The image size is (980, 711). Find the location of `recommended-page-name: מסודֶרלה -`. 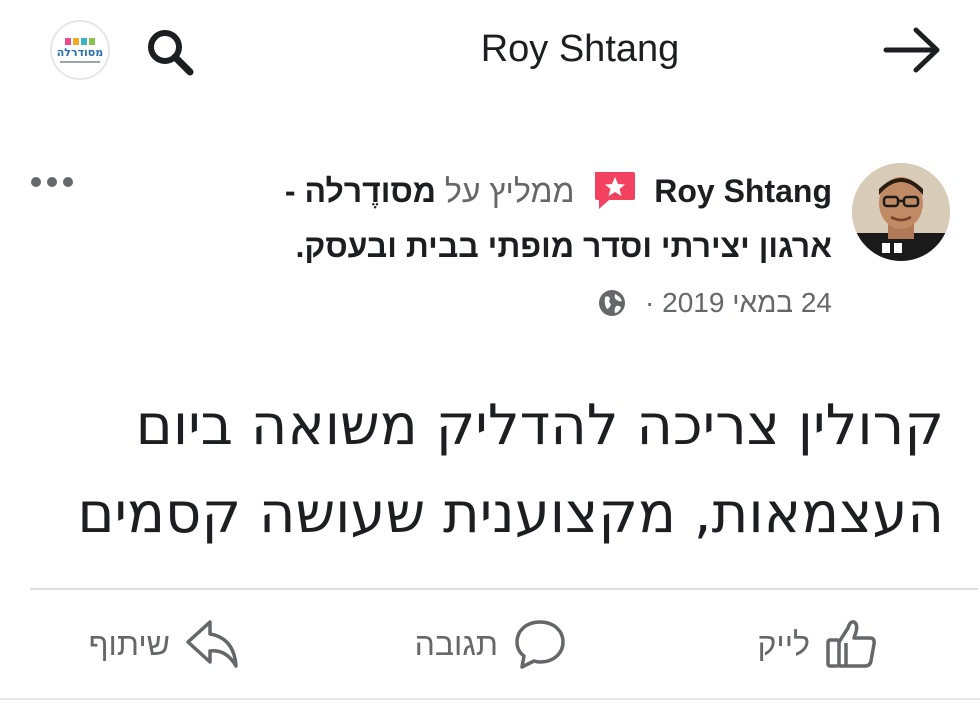

recommended-page-name: מסודֶרלה - is located at coordinates (360, 191).